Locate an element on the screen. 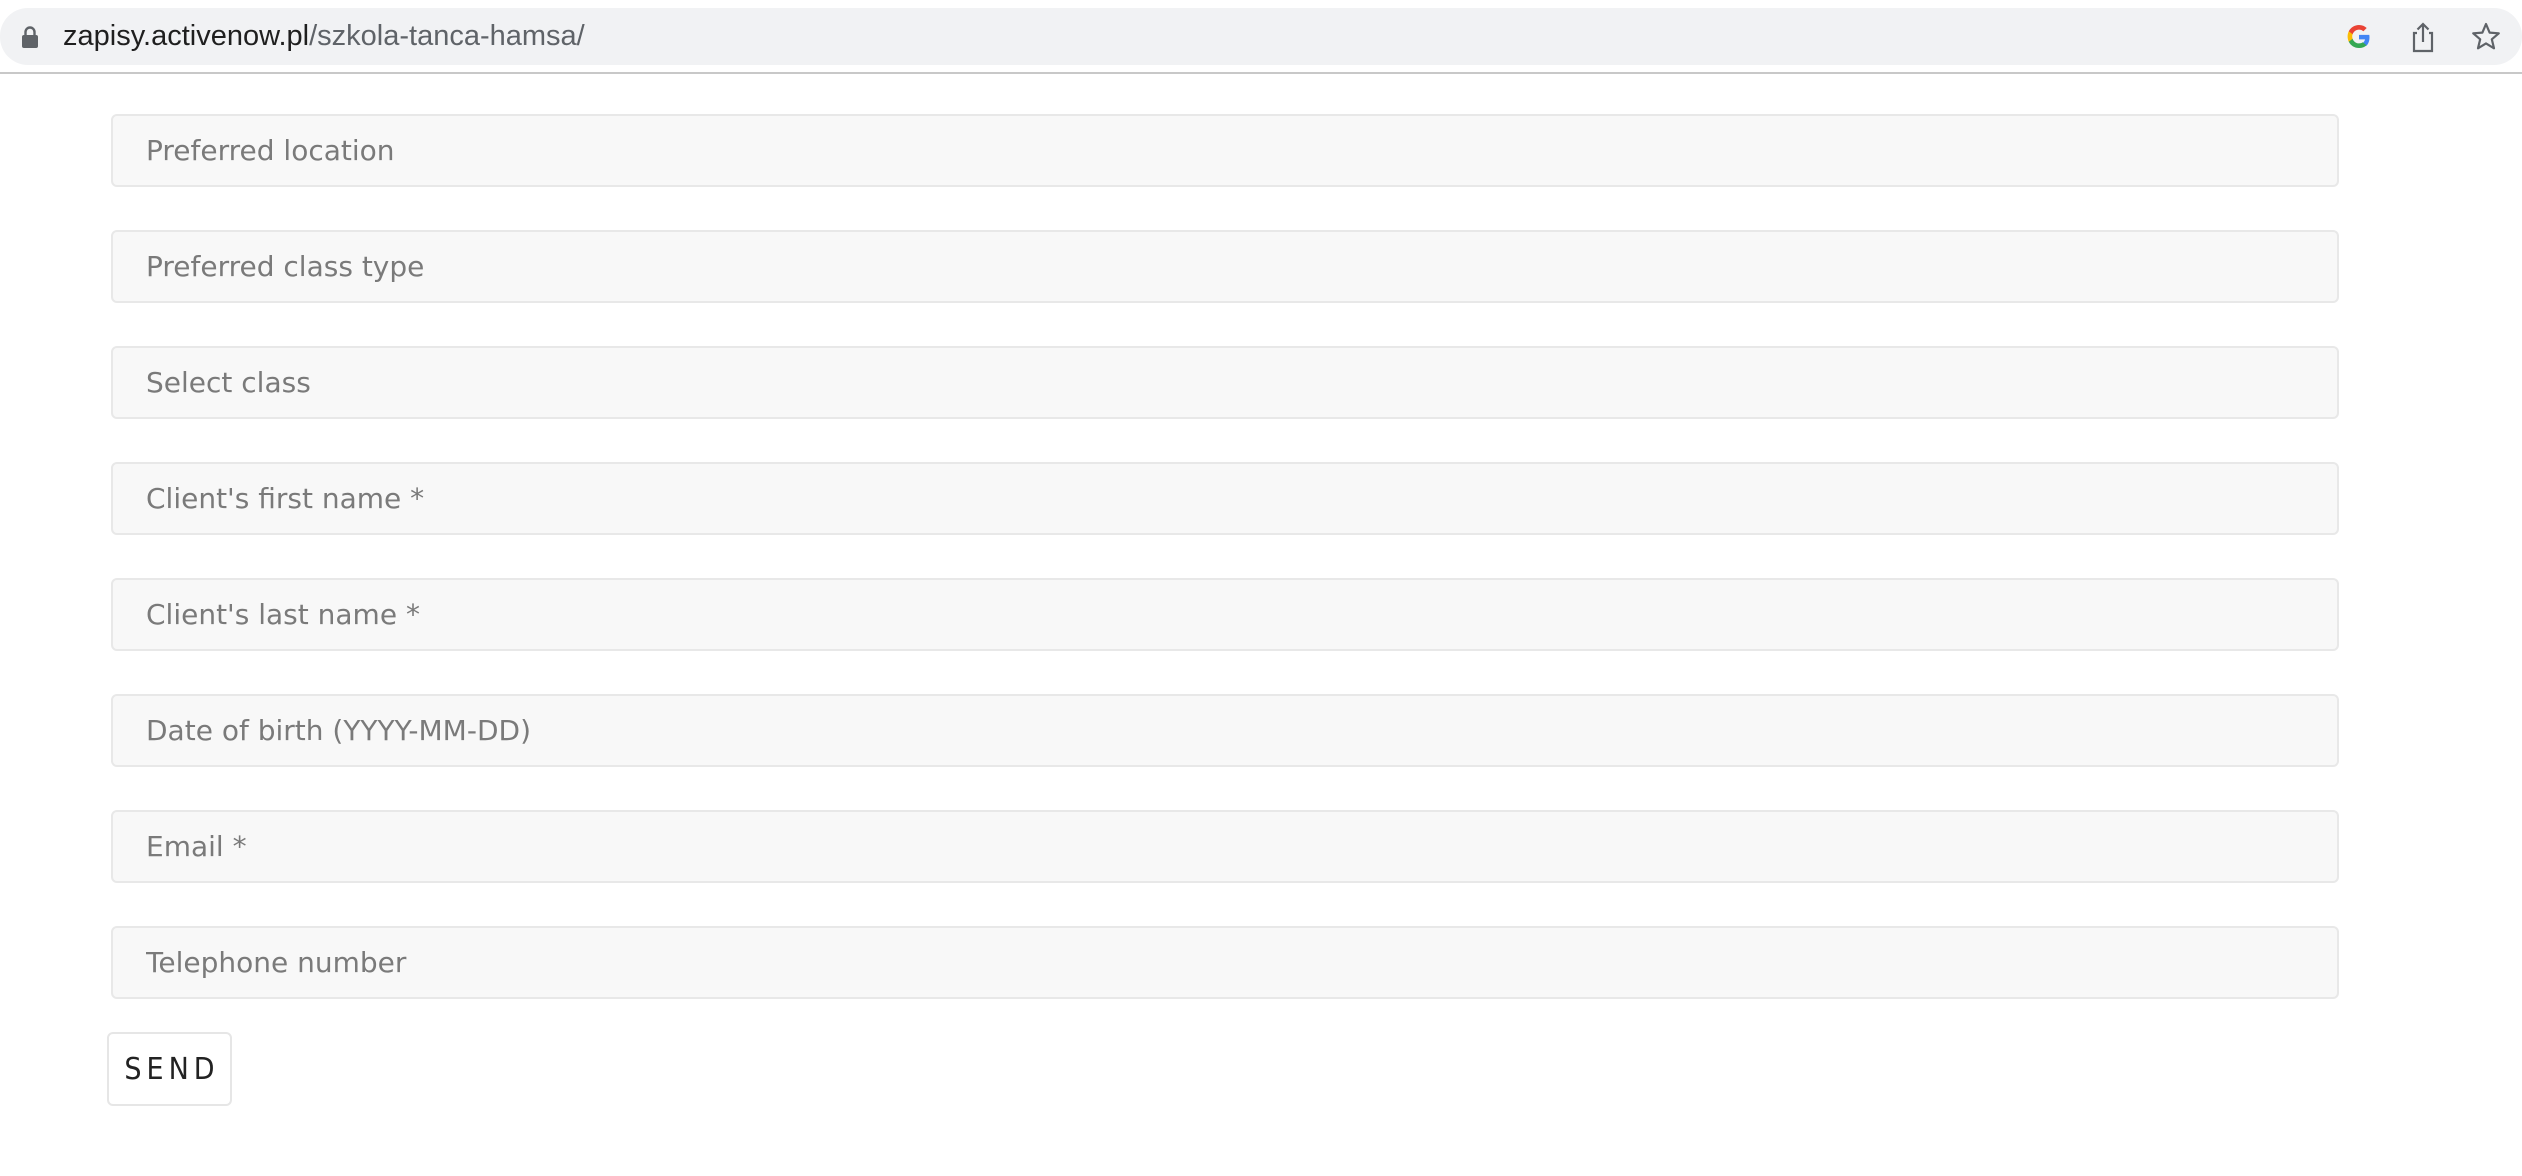 Image resolution: width=2522 pixels, height=1176 pixels. preferred-class-type-field is located at coordinates (1225, 266).